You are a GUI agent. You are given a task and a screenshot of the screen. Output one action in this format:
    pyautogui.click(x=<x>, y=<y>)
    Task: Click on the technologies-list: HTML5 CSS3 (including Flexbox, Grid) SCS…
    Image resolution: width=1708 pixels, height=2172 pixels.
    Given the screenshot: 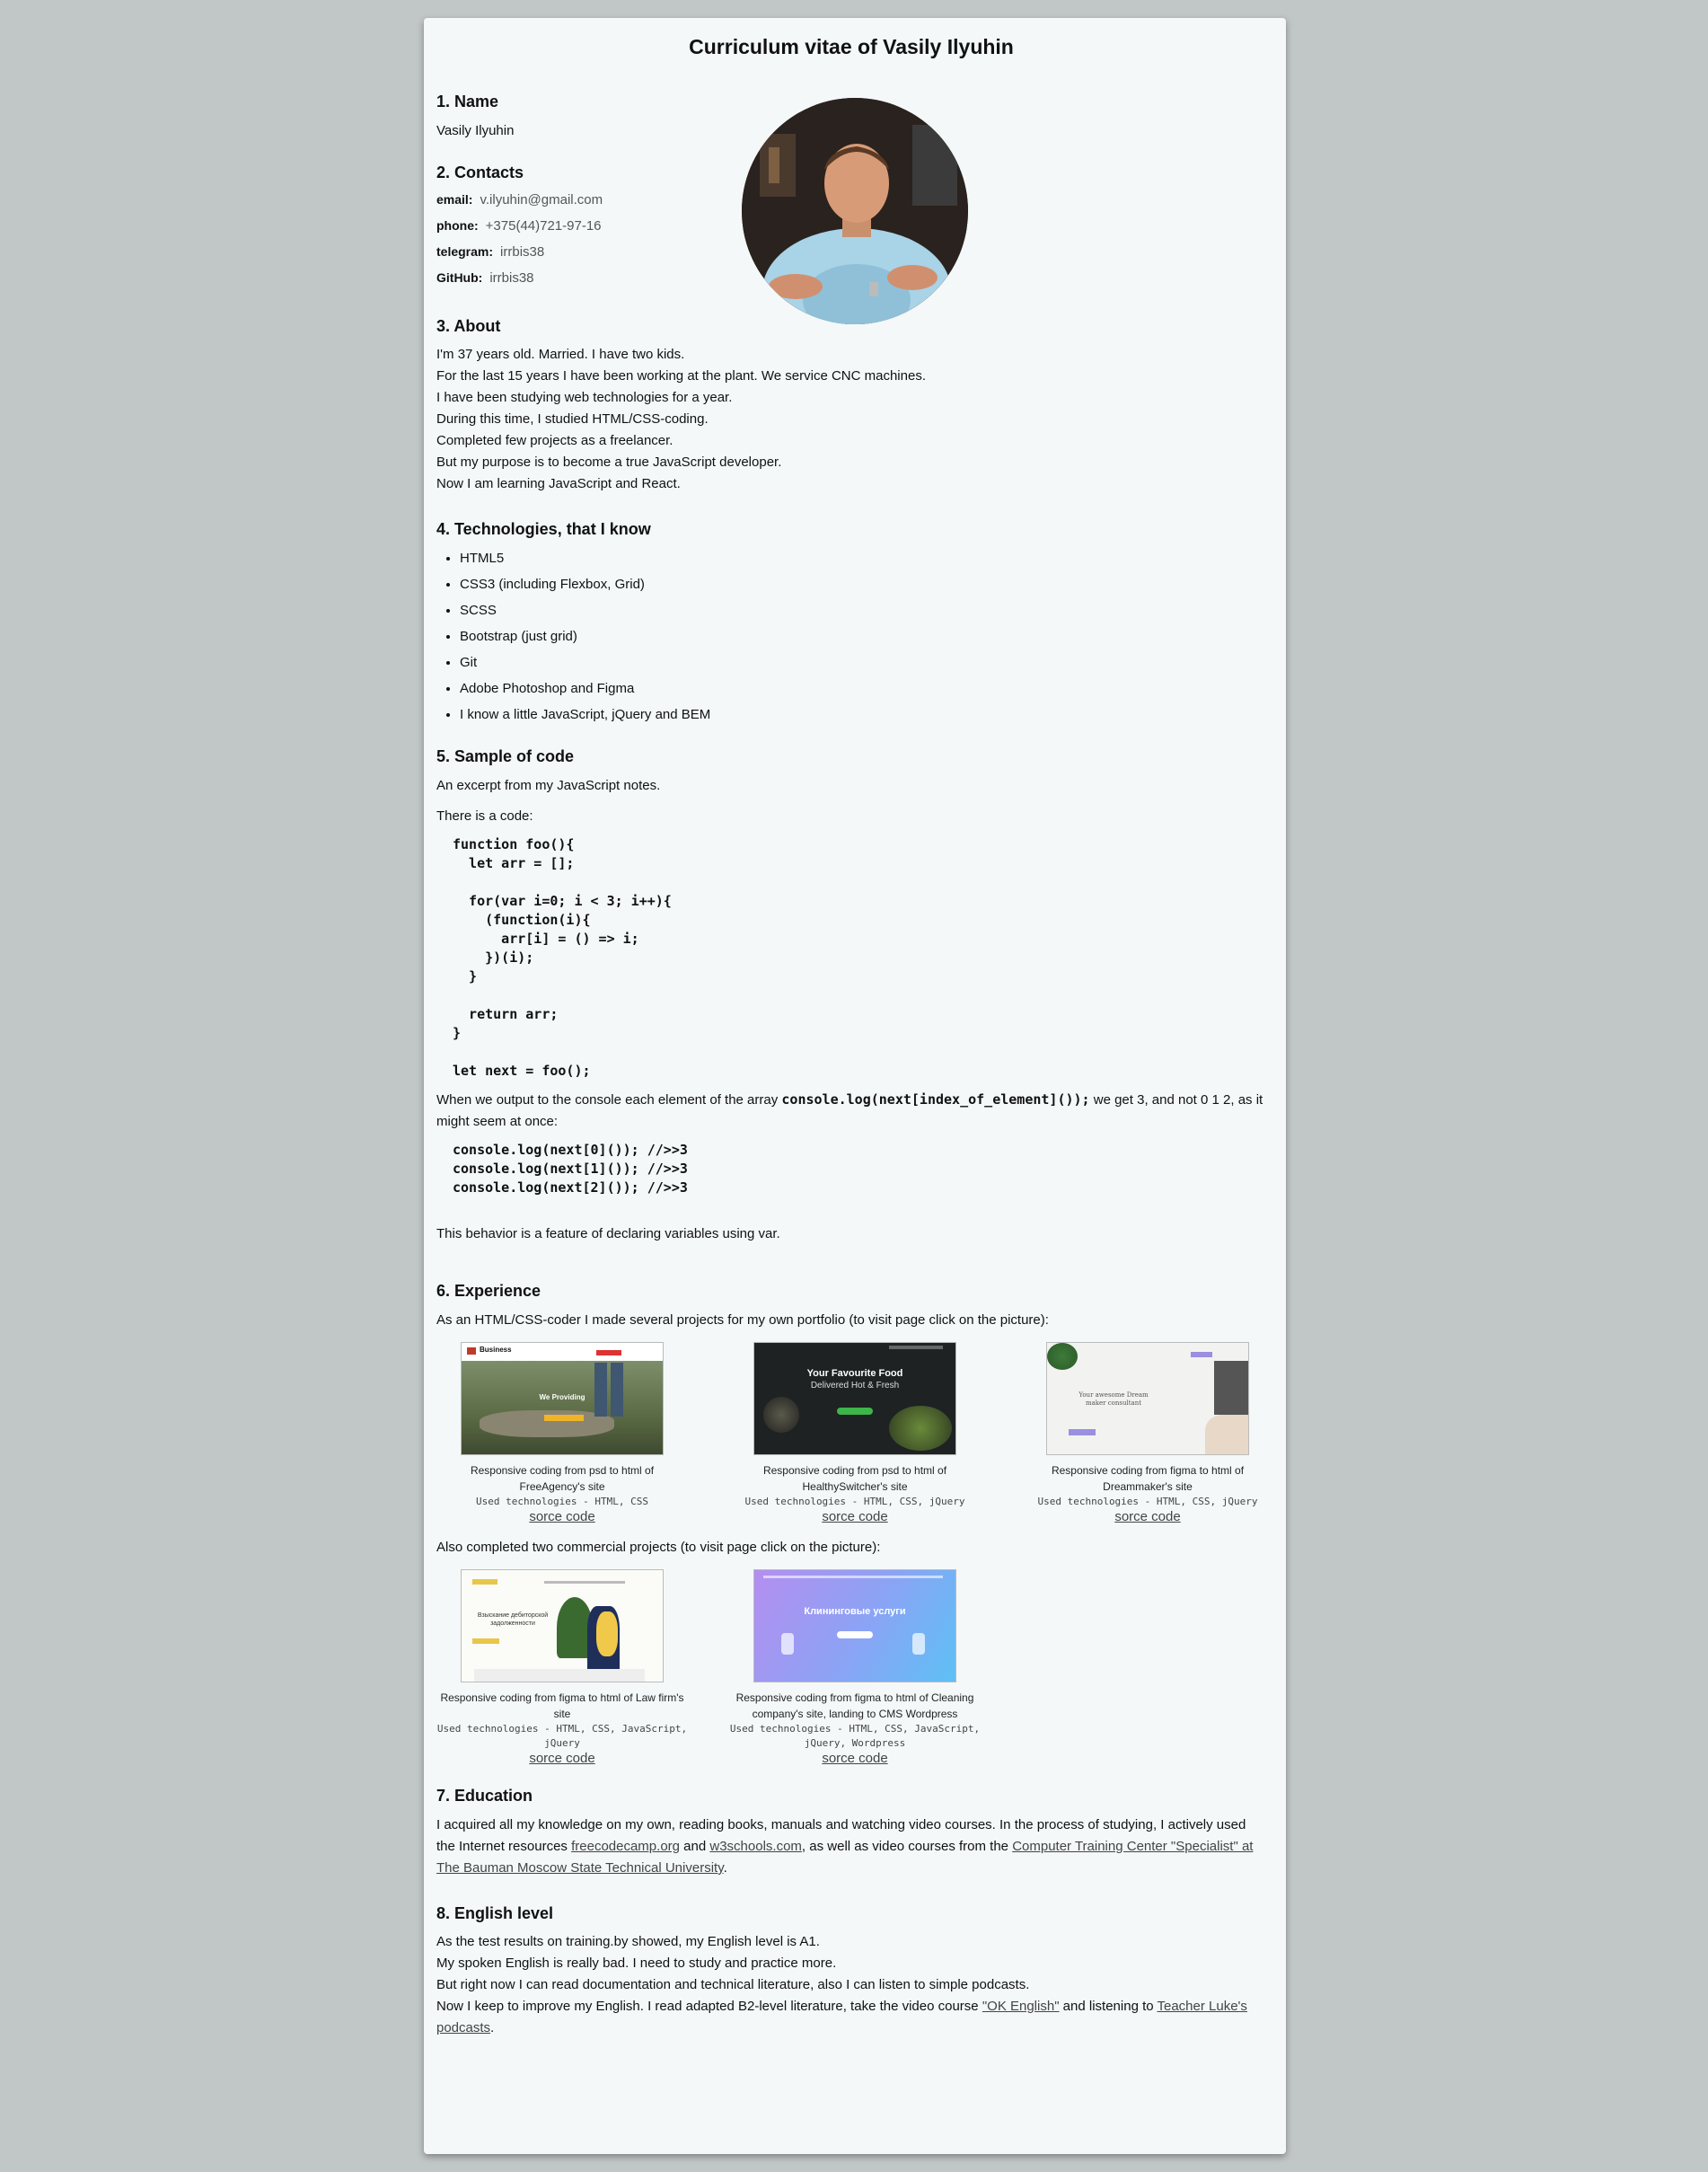 What is the action you would take?
    pyautogui.click(x=851, y=637)
    